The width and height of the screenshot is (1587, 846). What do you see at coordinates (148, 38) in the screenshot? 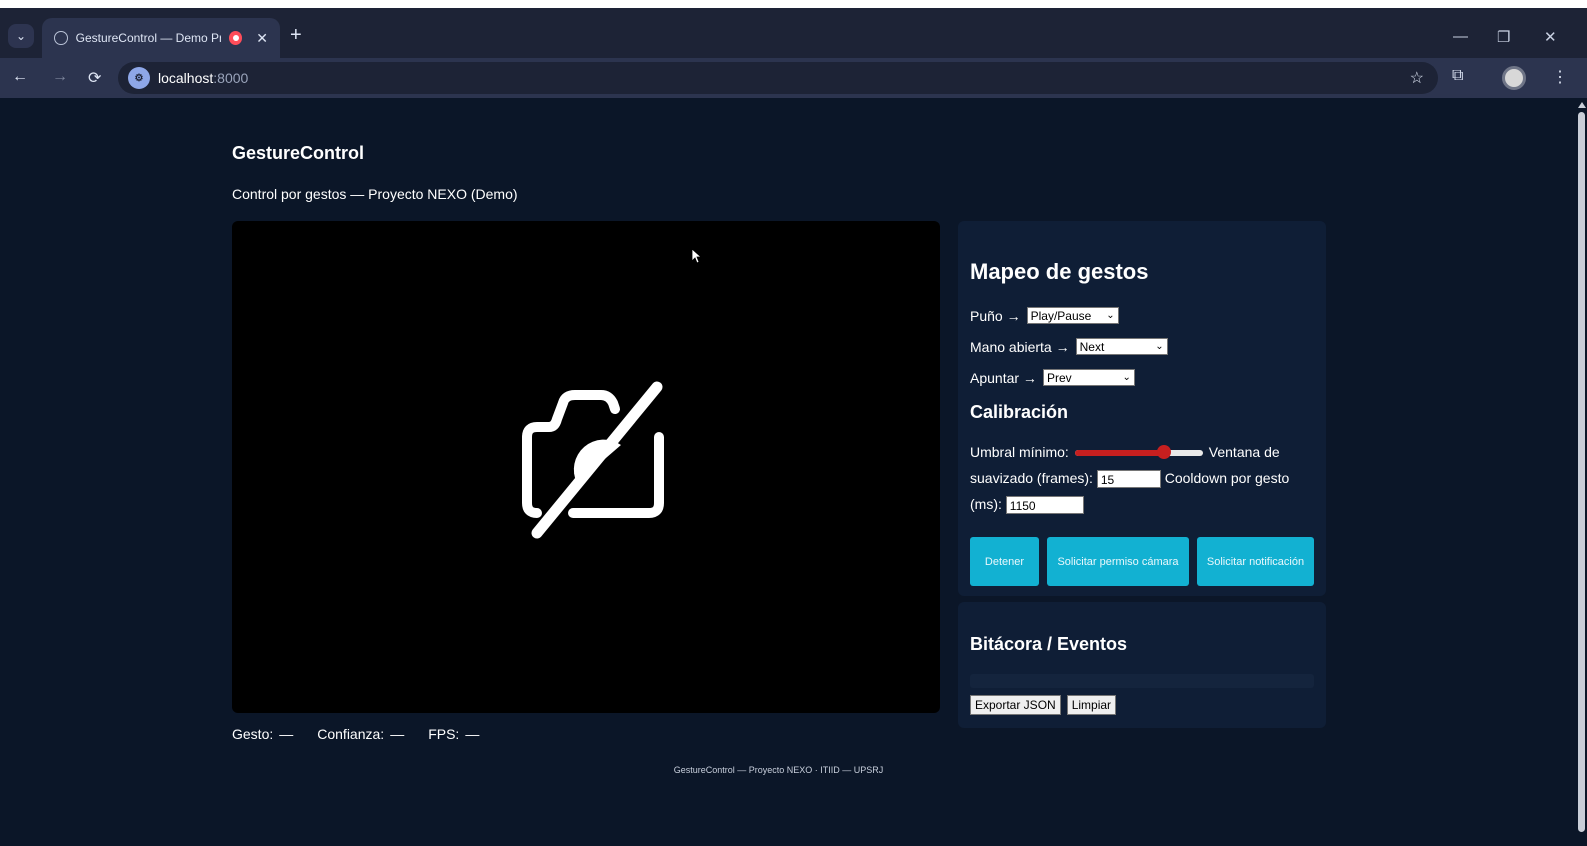
I see `tab-title: GestureControl — Demo Pr` at bounding box center [148, 38].